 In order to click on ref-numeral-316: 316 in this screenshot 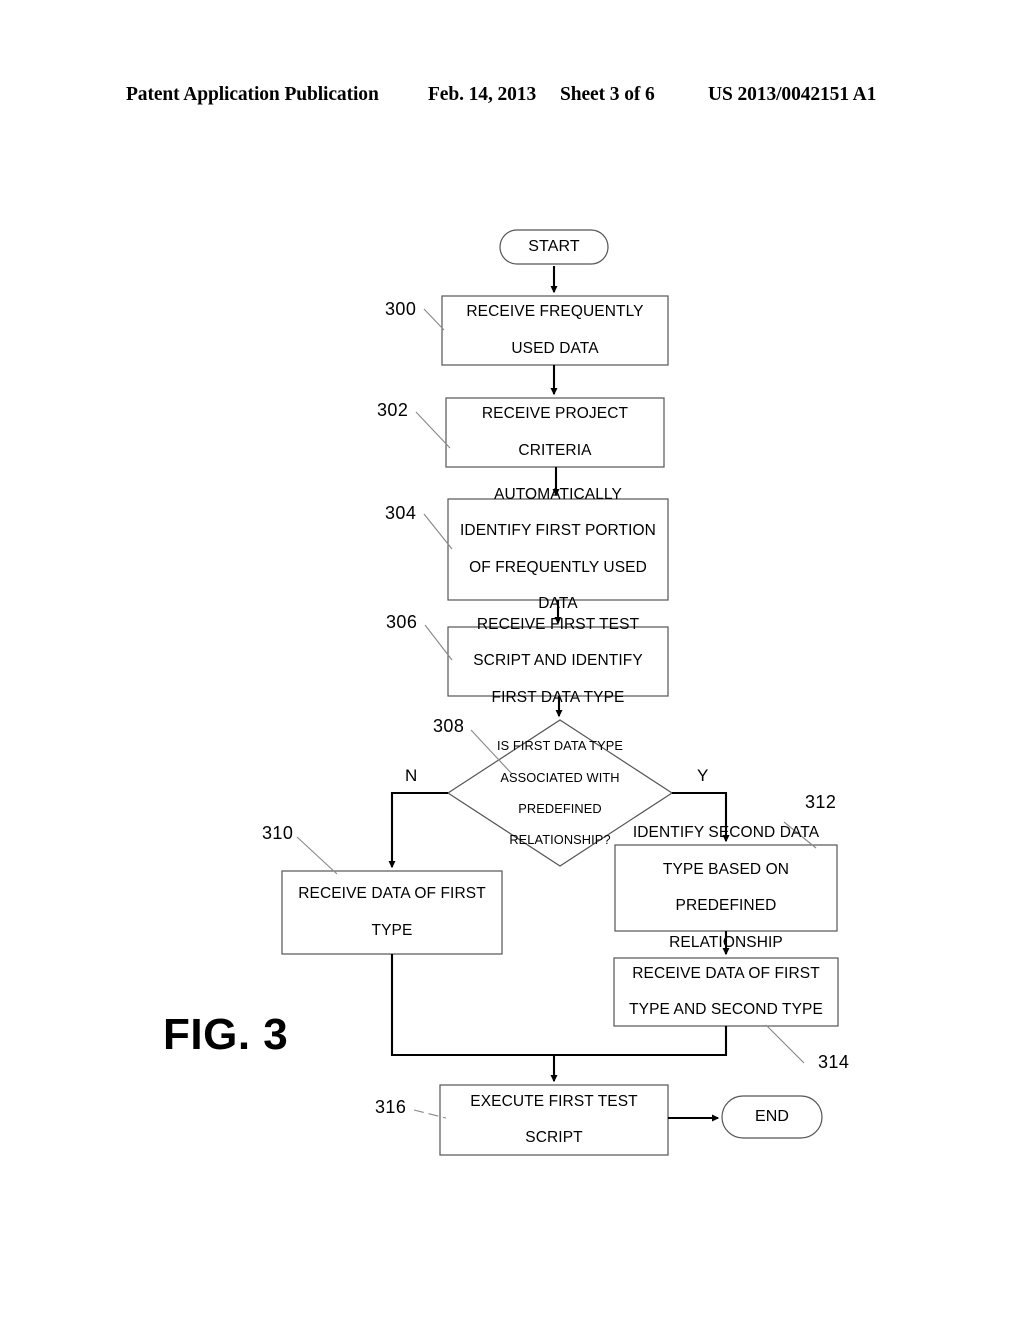, I will do `click(391, 1107)`.